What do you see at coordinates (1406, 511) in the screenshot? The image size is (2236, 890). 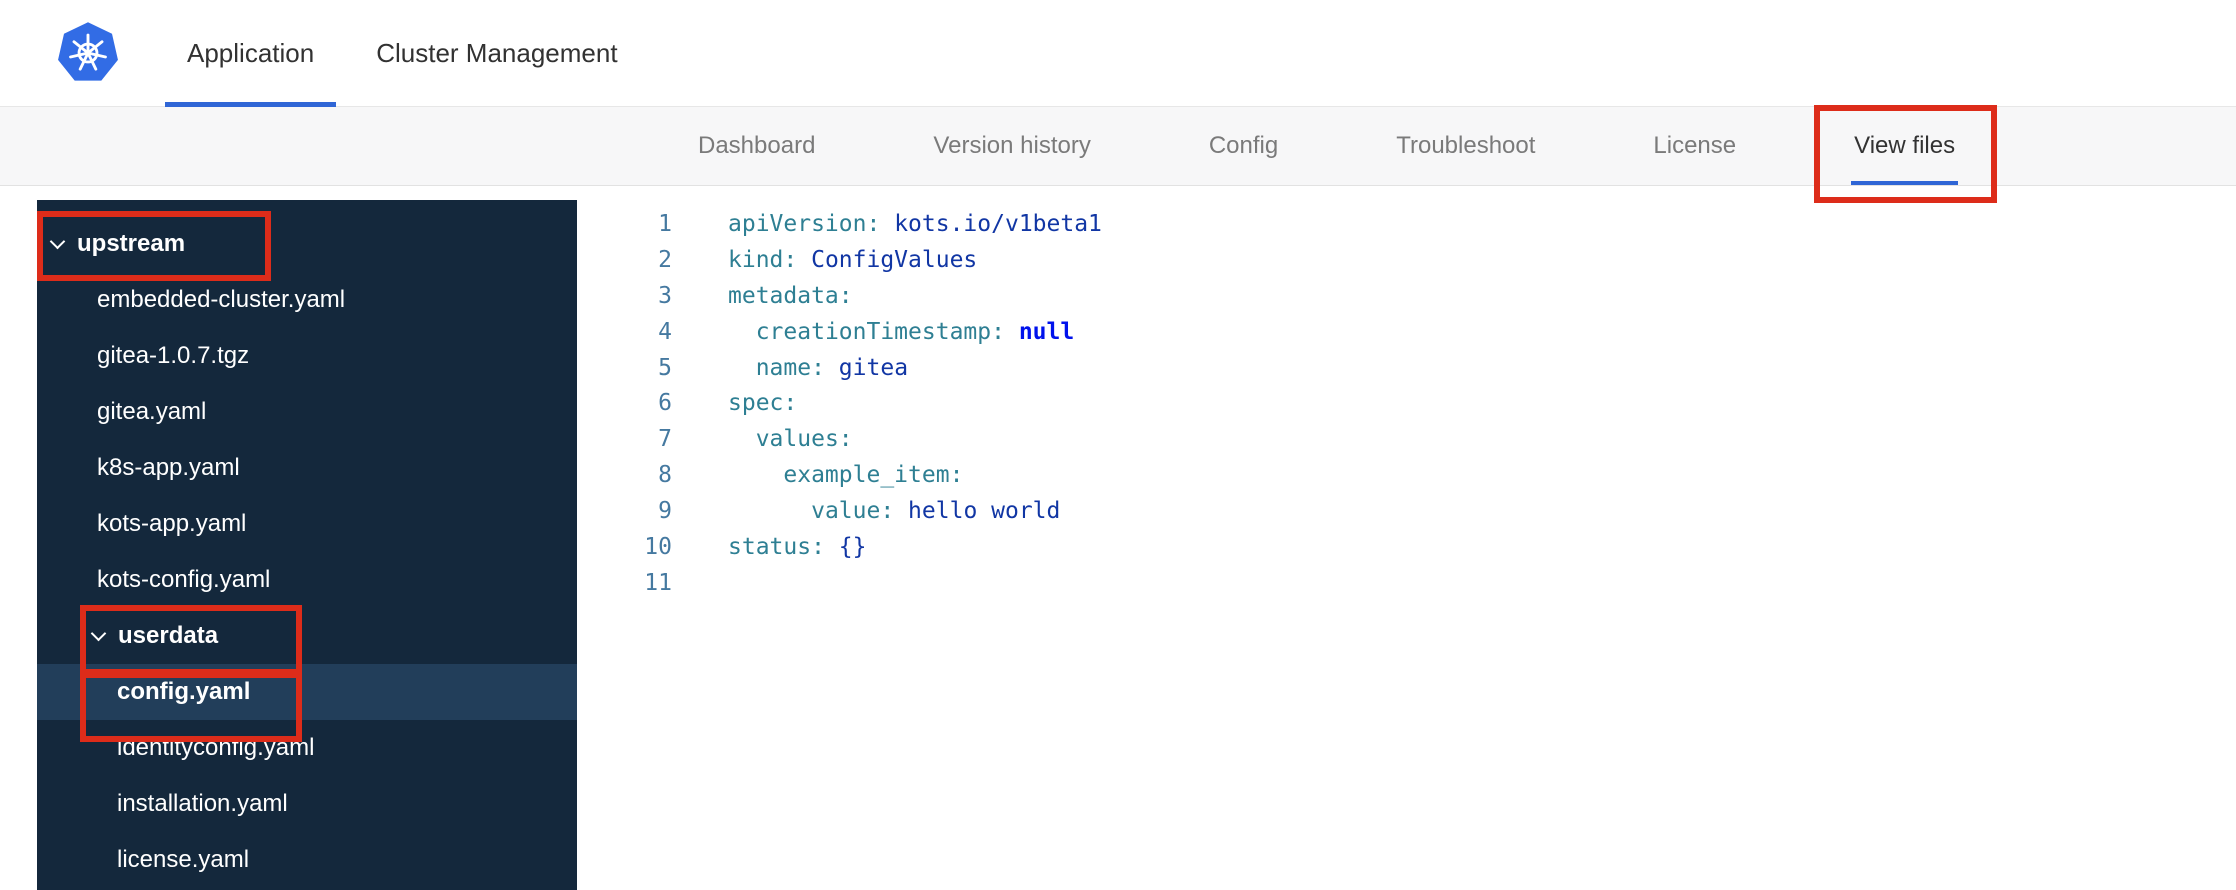 I see `code-line: 9 value: hello world` at bounding box center [1406, 511].